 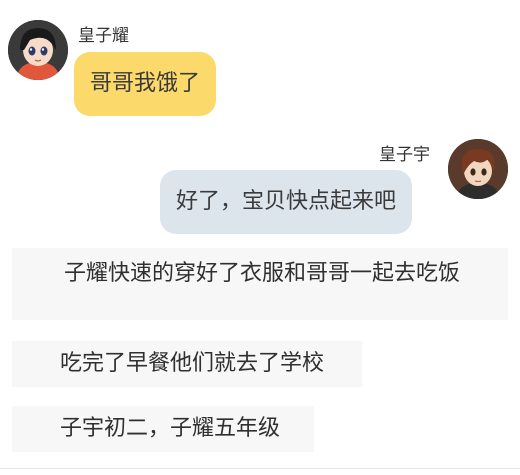 What do you see at coordinates (404, 155) in the screenshot?
I see `speaker-name-right: 皇子宇` at bounding box center [404, 155].